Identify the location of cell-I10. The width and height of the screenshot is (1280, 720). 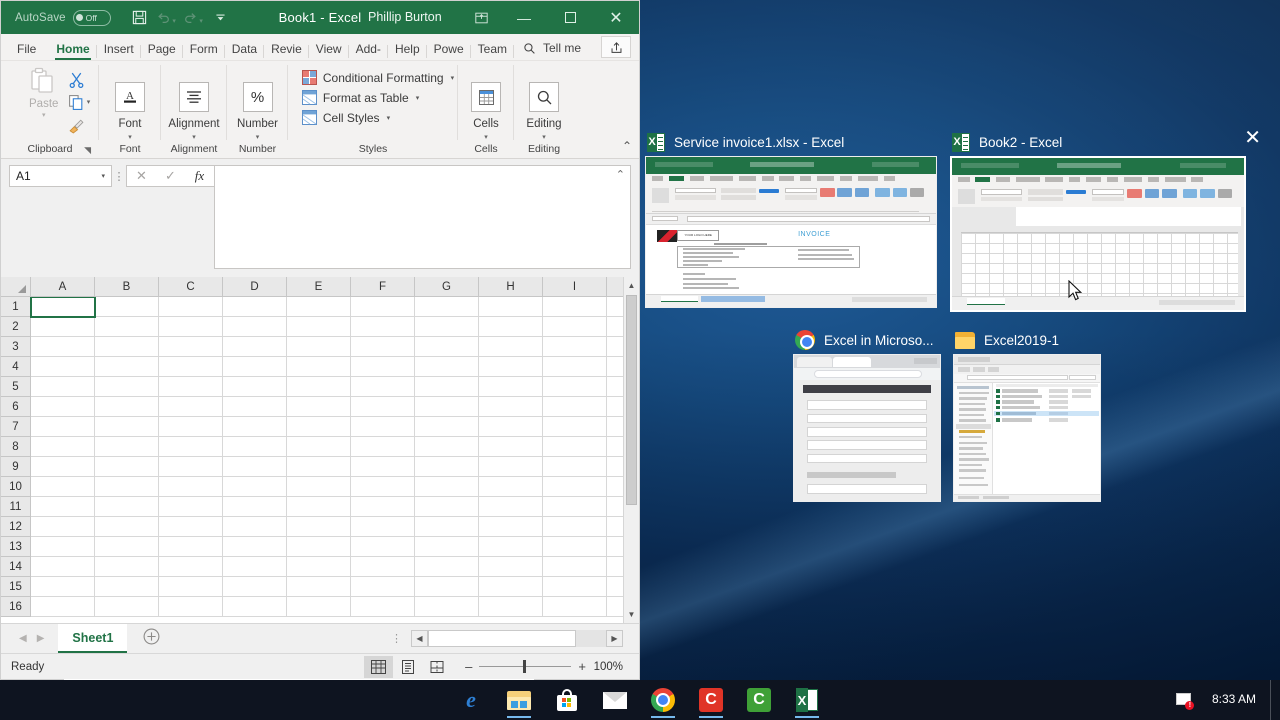
(575, 487).